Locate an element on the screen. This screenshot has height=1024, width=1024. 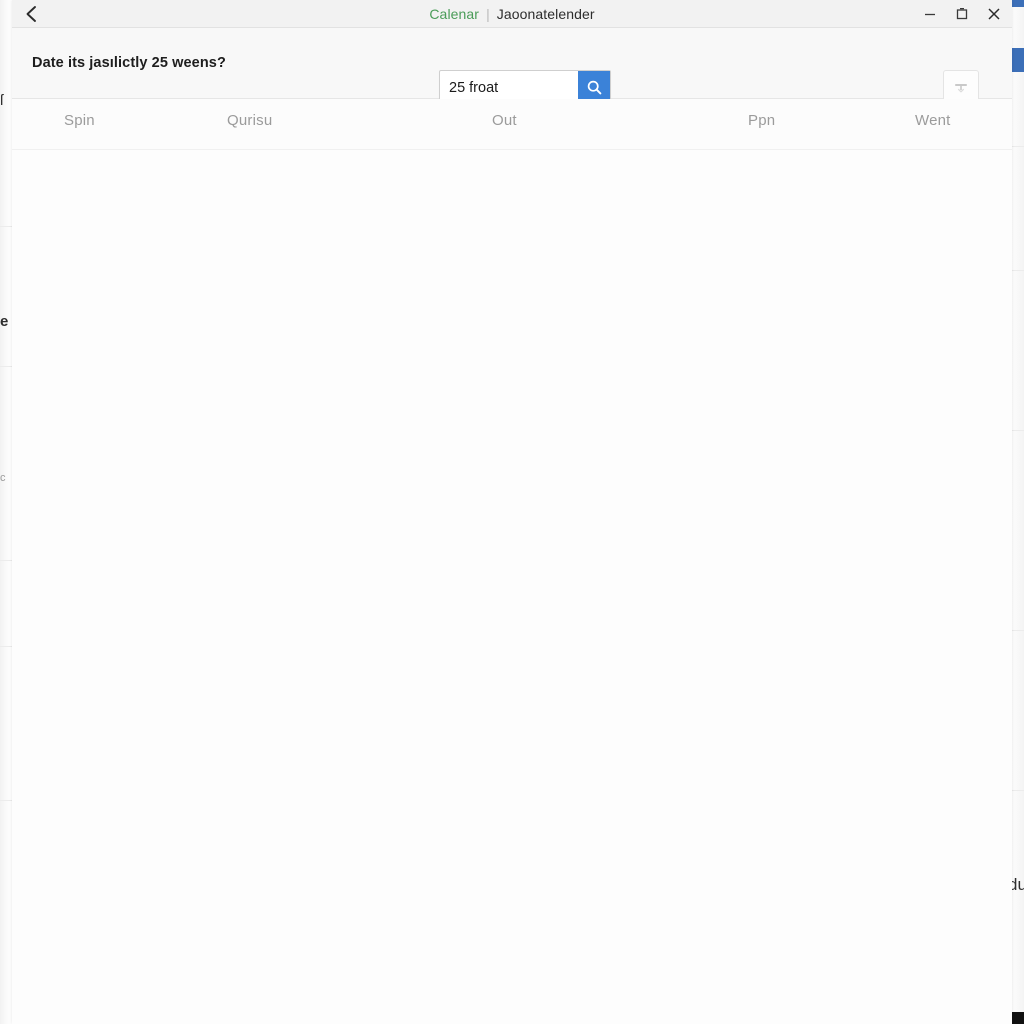
background-text-fragment: c is located at coordinates (3, 478).